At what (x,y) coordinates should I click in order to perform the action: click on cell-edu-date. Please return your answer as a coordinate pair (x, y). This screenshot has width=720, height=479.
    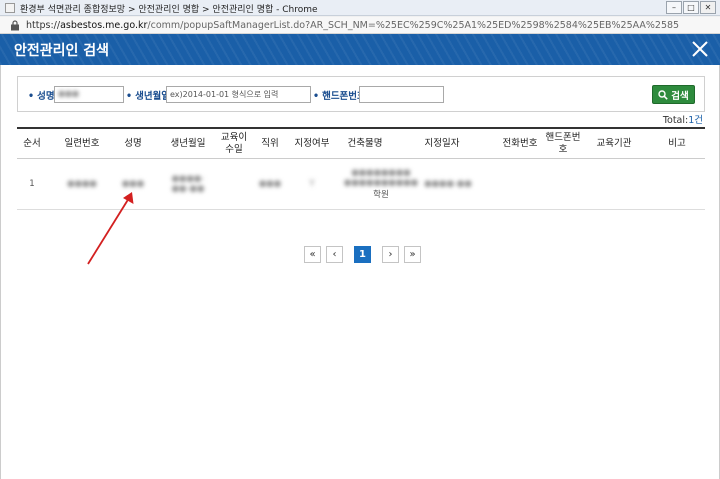
    Looking at the image, I should click on (234, 184).